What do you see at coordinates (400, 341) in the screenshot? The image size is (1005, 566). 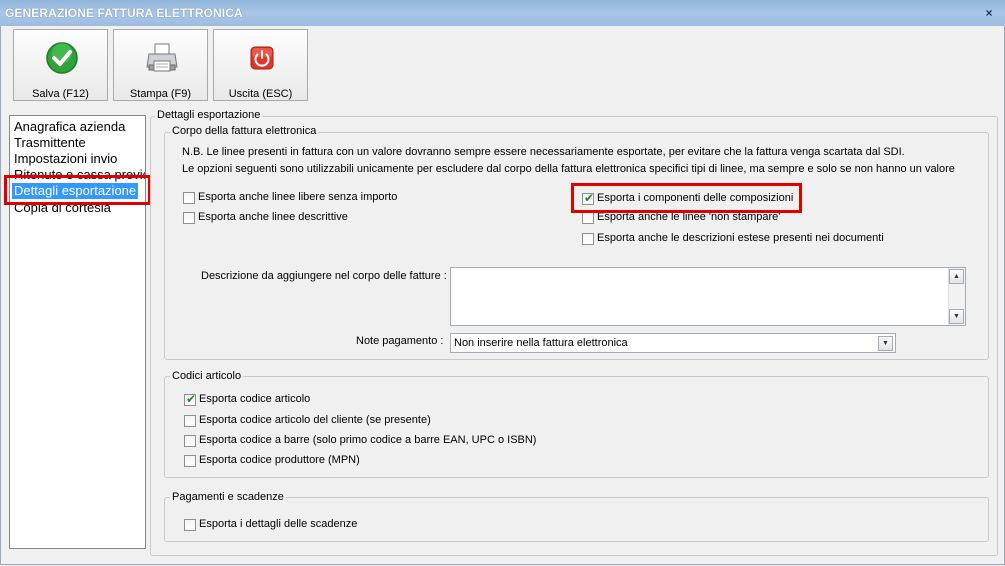 I see `note-pagamento-label: Note pagamento :` at bounding box center [400, 341].